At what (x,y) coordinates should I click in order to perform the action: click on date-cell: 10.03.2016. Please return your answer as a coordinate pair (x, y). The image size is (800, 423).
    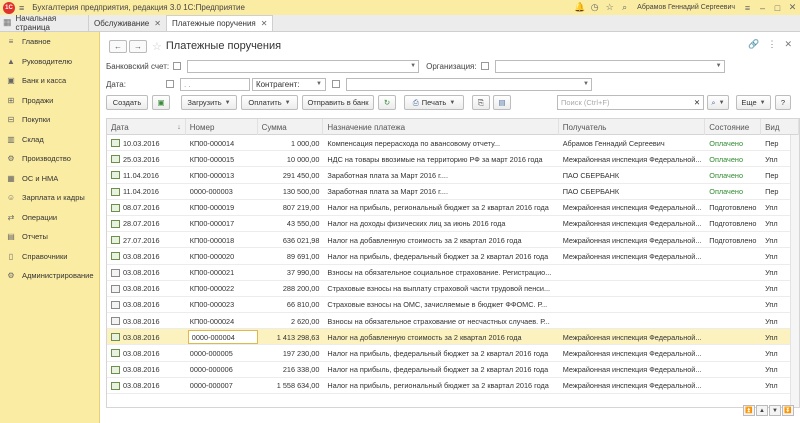
    Looking at the image, I should click on (146, 143).